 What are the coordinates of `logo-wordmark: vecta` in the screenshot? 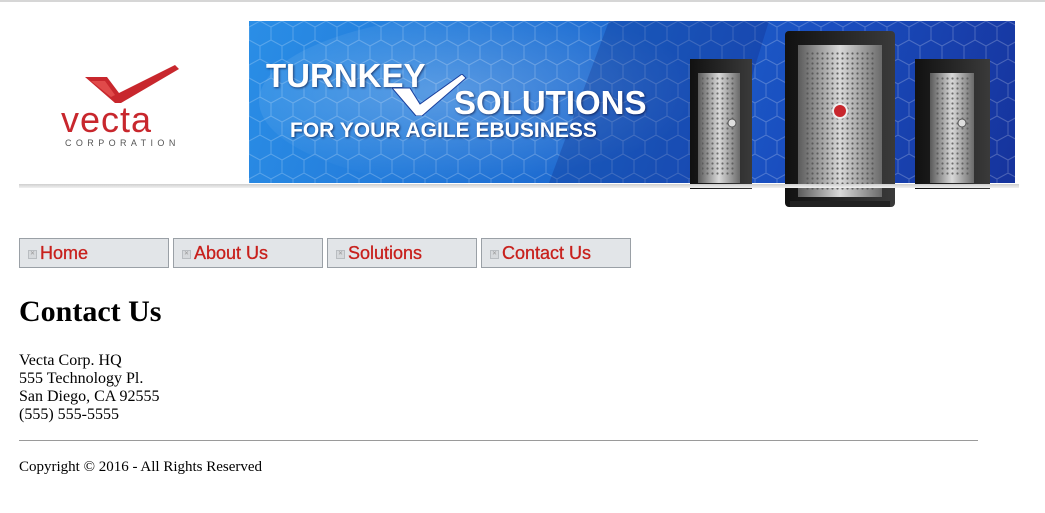 It's located at (107, 119).